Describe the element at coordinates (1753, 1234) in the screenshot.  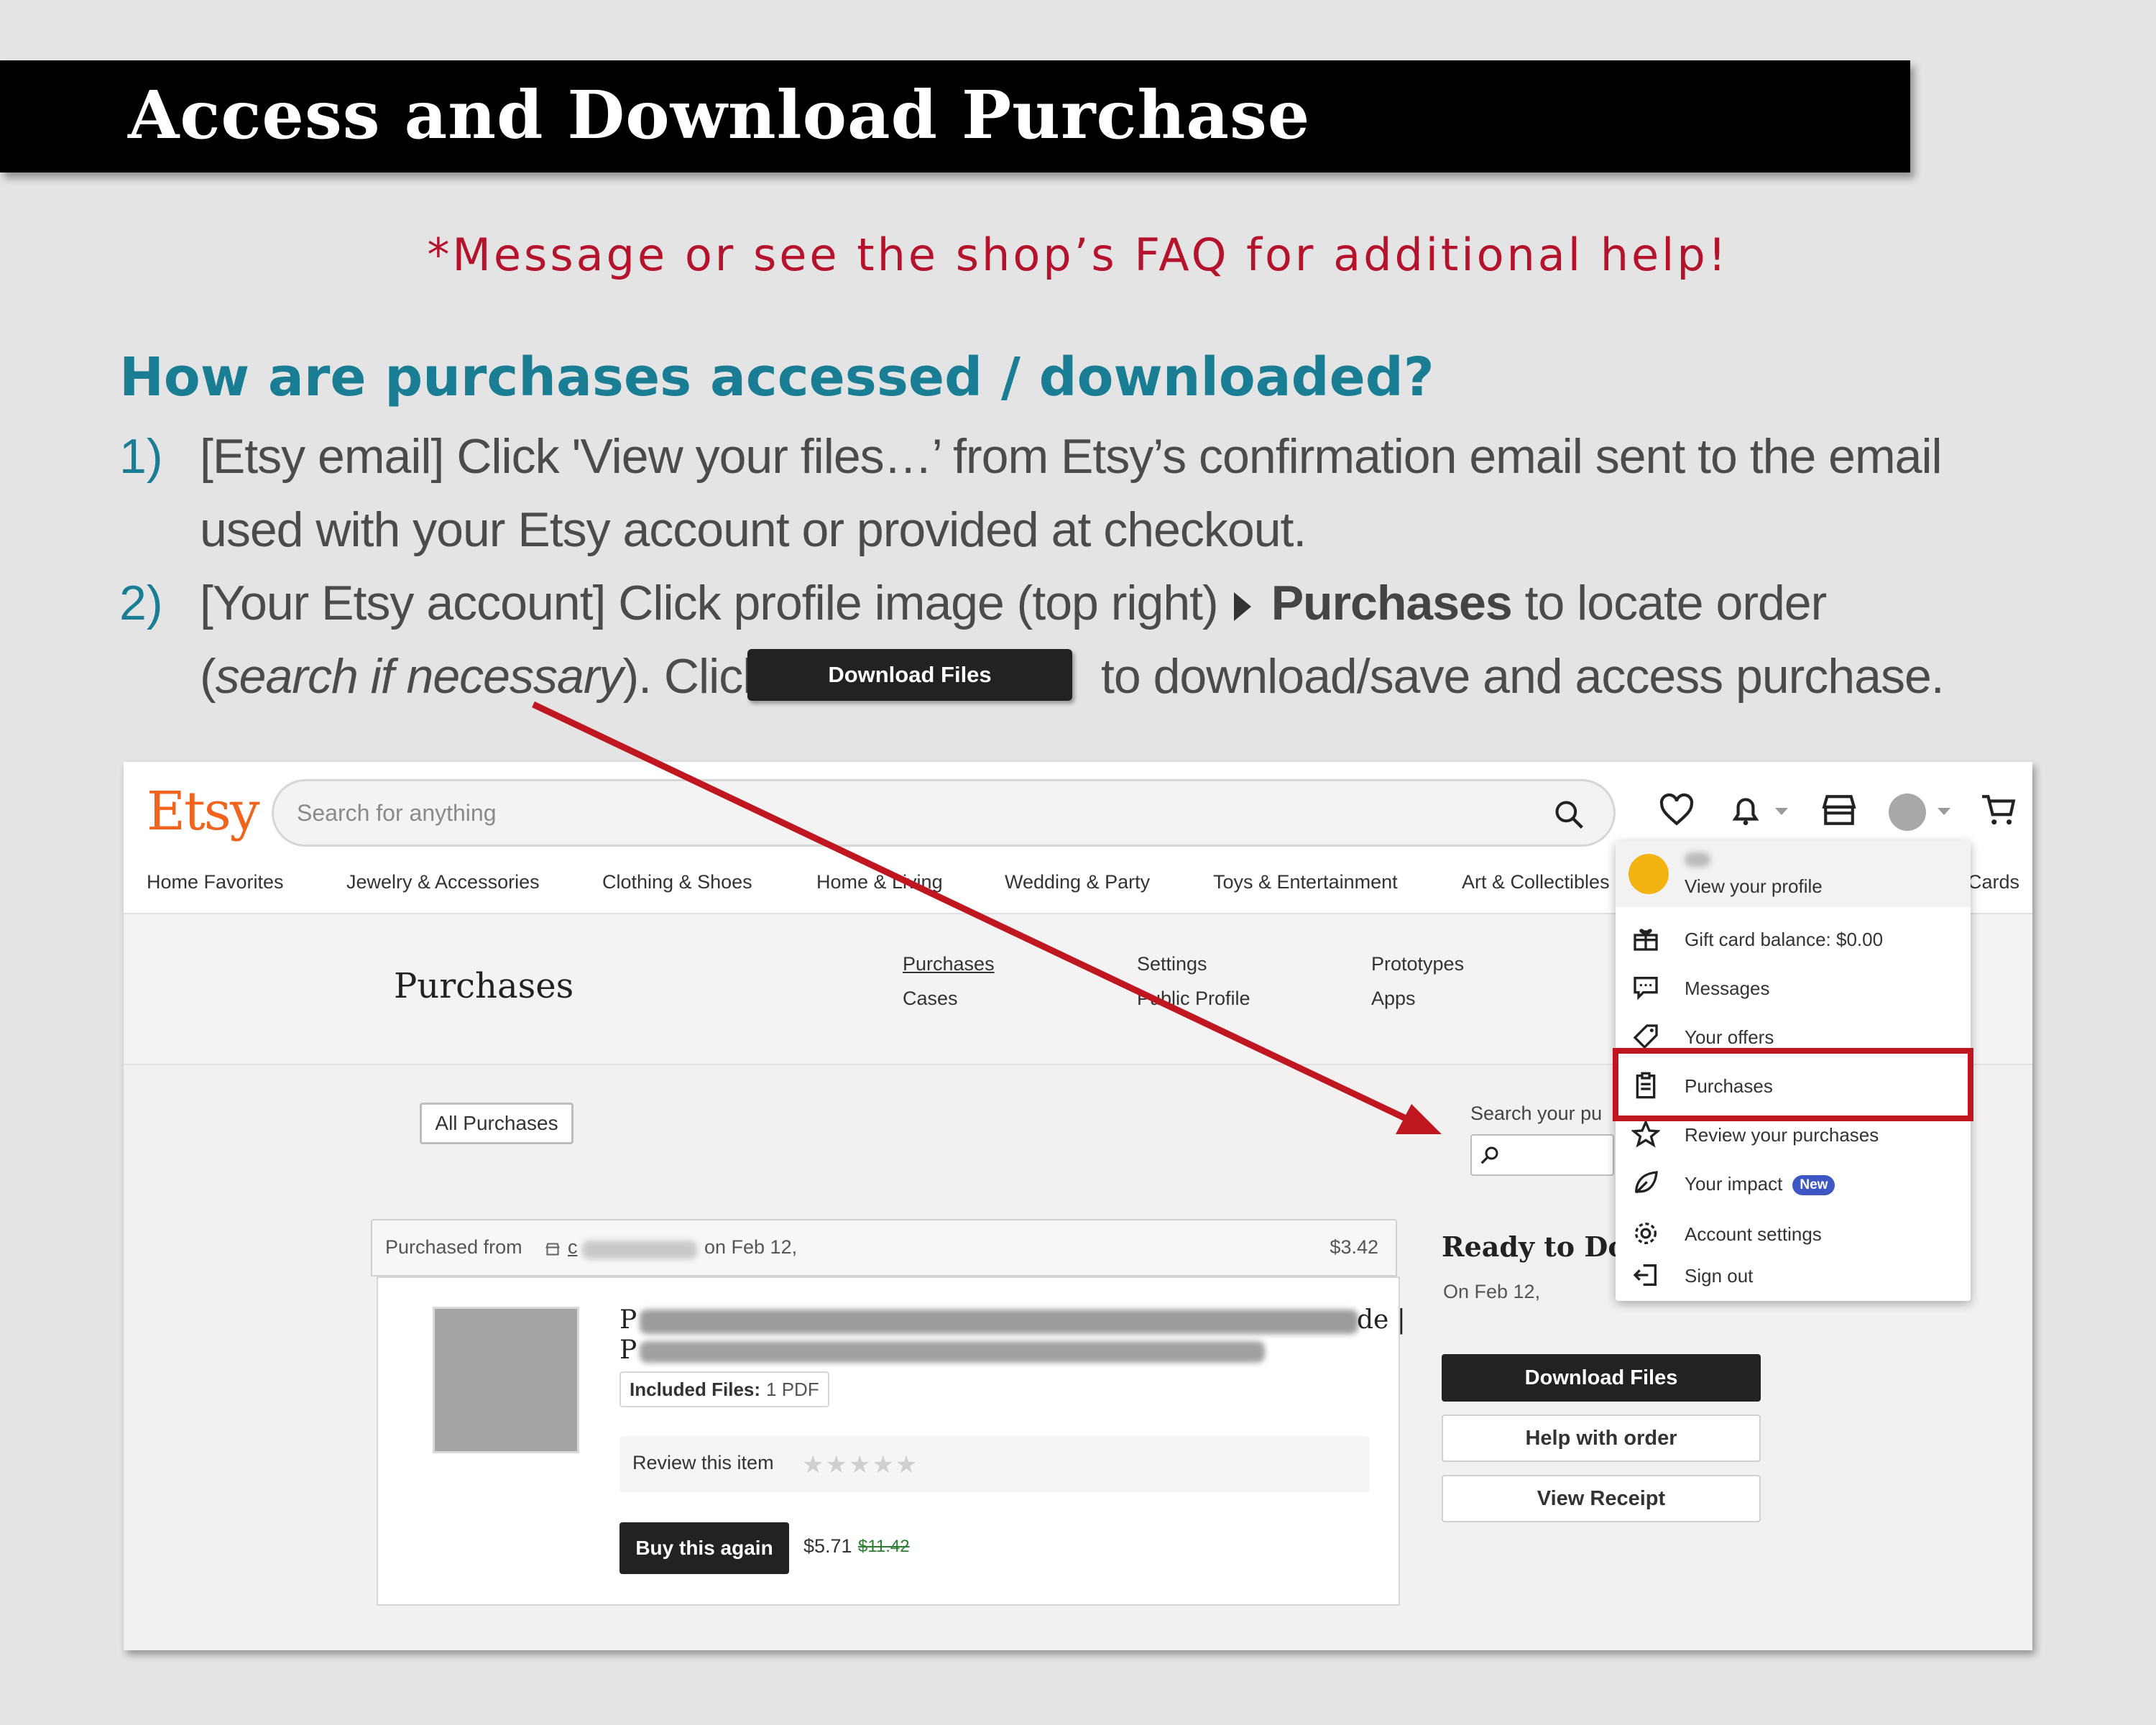
I see `account-settings-label: Account settings` at that location.